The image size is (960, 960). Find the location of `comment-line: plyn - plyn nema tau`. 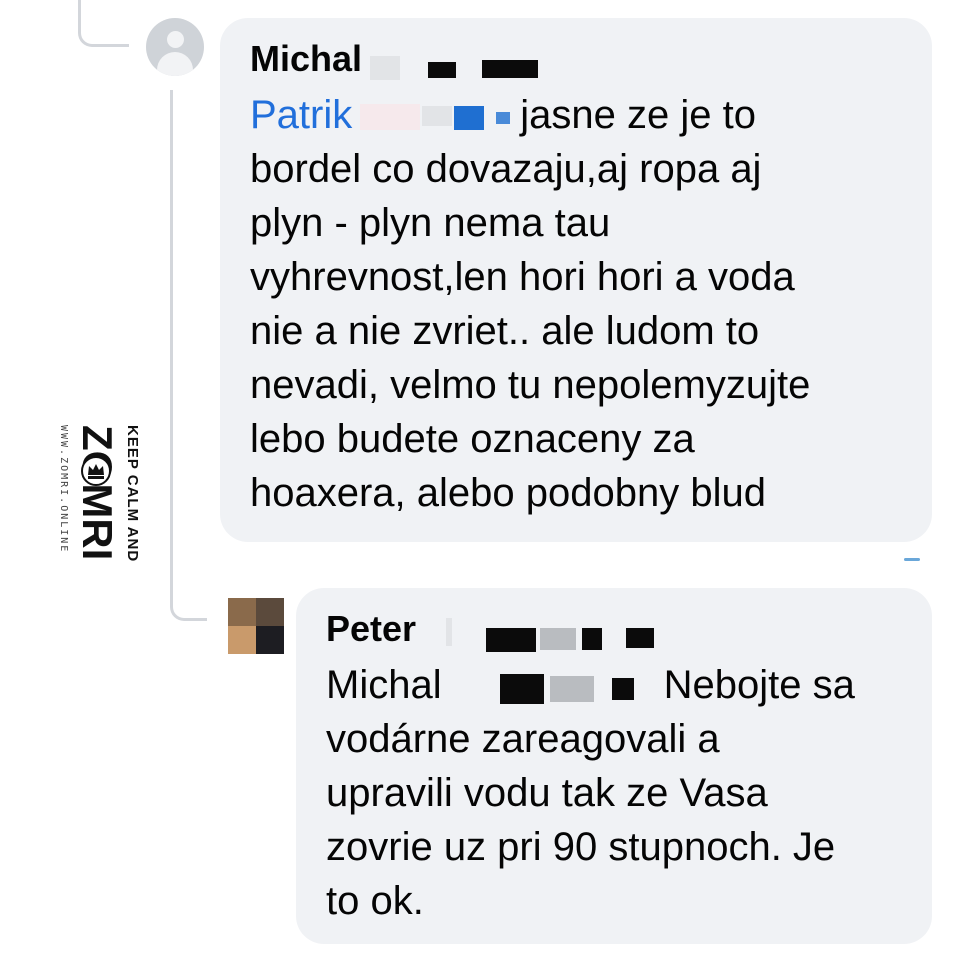

comment-line: plyn - plyn nema tau is located at coordinates (430, 223).